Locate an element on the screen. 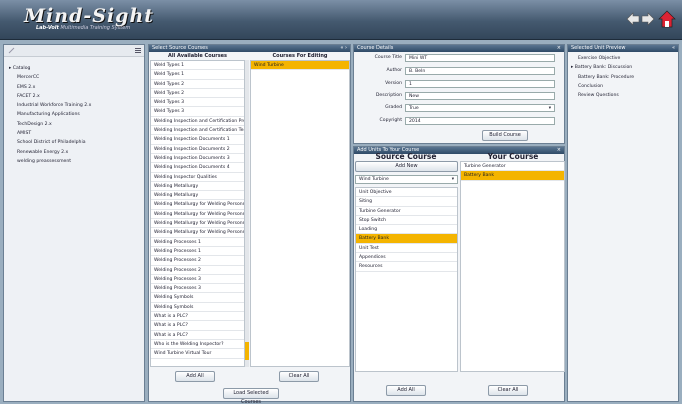 This screenshot has height=404, width=682. list-item: Stop Switch is located at coordinates (406, 221).